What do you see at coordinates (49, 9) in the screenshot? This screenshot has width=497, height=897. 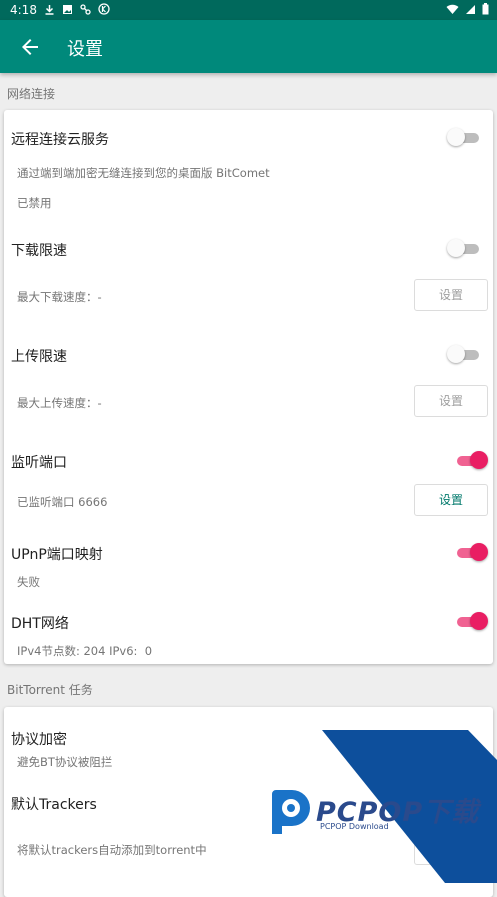 I see `download-icon` at bounding box center [49, 9].